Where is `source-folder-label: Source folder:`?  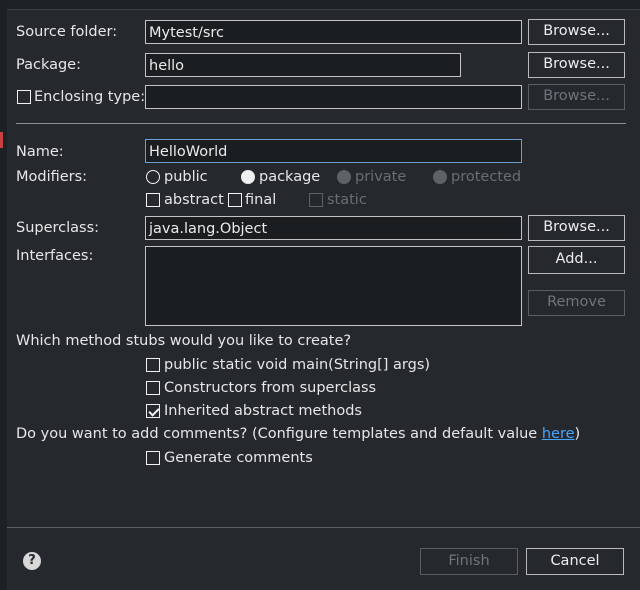 source-folder-label: Source folder: is located at coordinates (67, 32).